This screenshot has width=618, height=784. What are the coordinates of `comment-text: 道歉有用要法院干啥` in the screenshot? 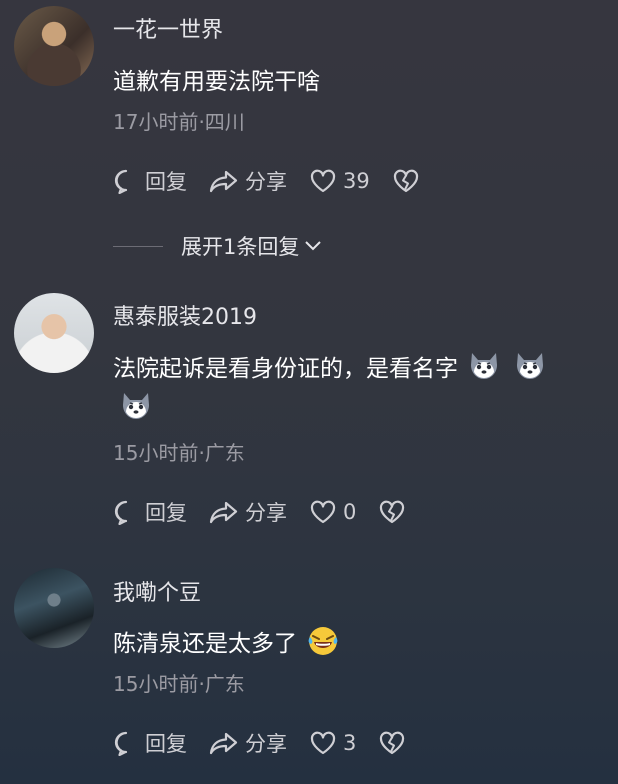 It's located at (216, 82).